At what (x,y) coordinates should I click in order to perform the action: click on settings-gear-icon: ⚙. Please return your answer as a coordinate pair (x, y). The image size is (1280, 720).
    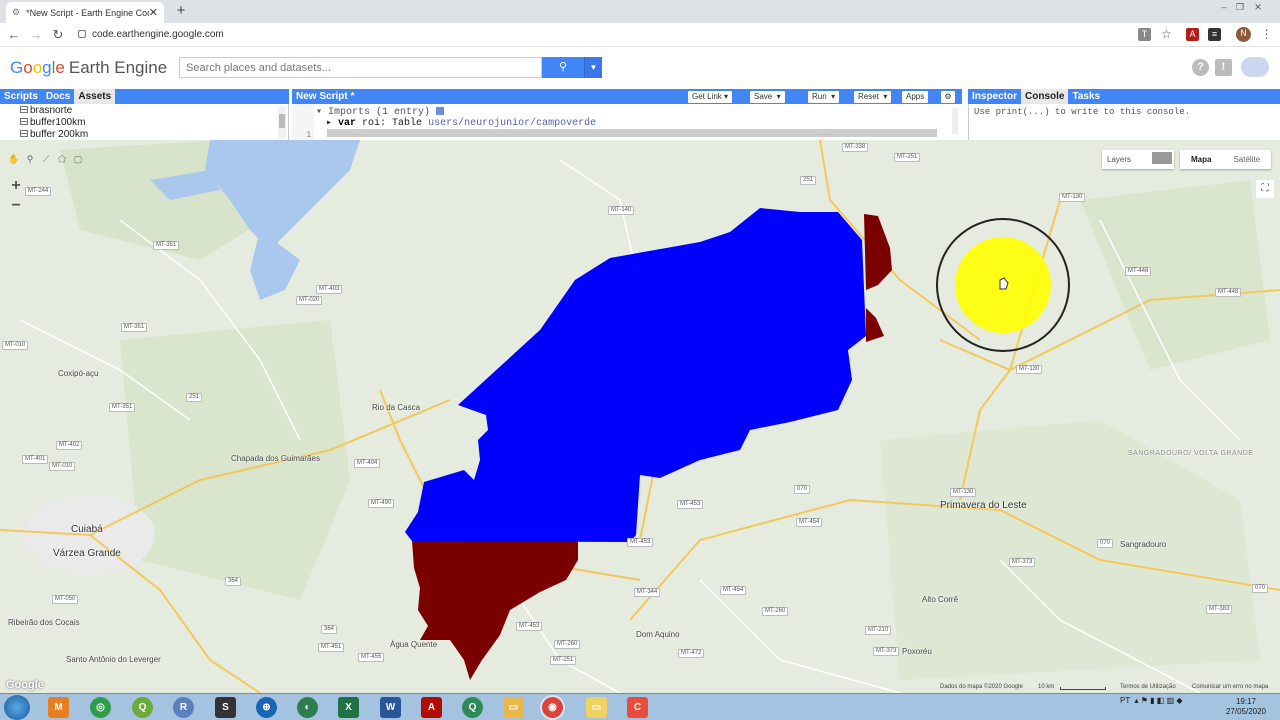
    Looking at the image, I should click on (948, 97).